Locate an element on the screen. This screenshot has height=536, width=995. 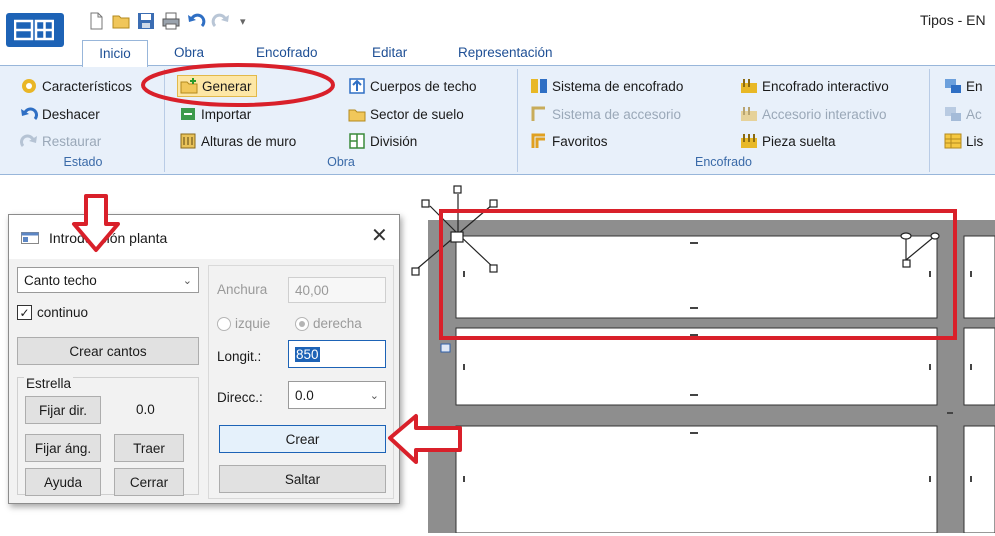
division-button: División is located at coordinates (382, 141).